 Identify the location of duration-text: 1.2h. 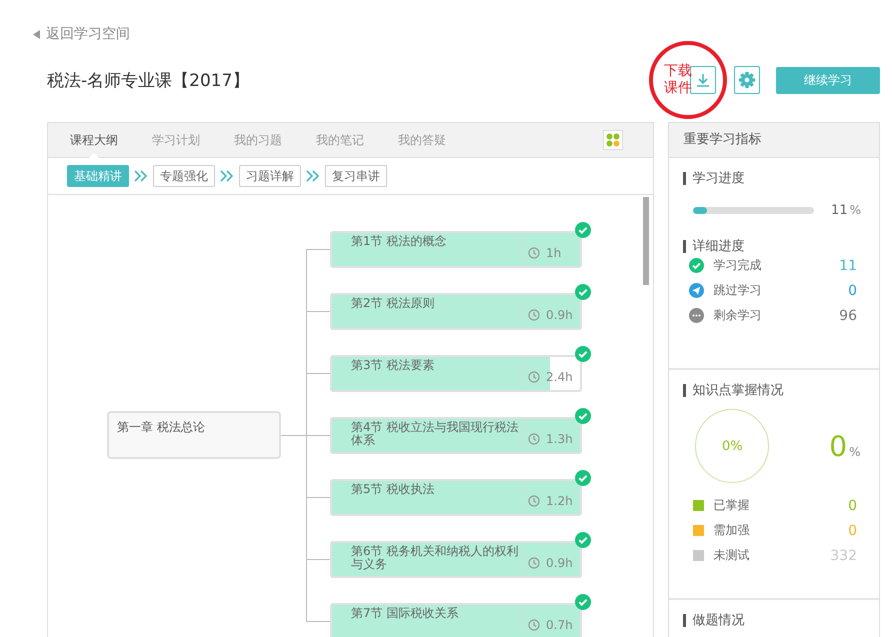
(559, 501).